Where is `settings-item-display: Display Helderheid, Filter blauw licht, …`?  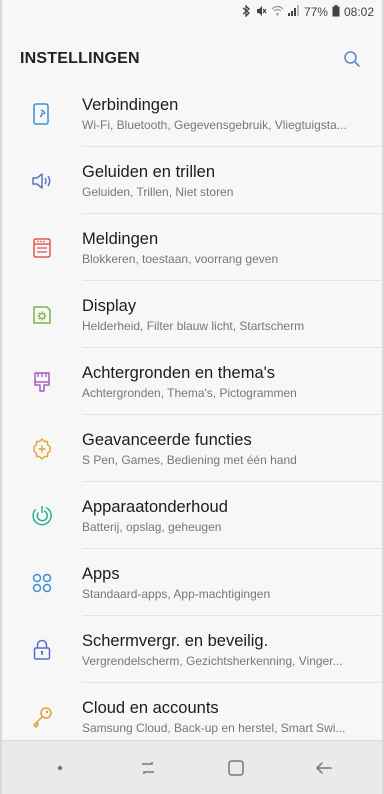 settings-item-display: Display Helderheid, Filter blauw licht, … is located at coordinates (192, 314).